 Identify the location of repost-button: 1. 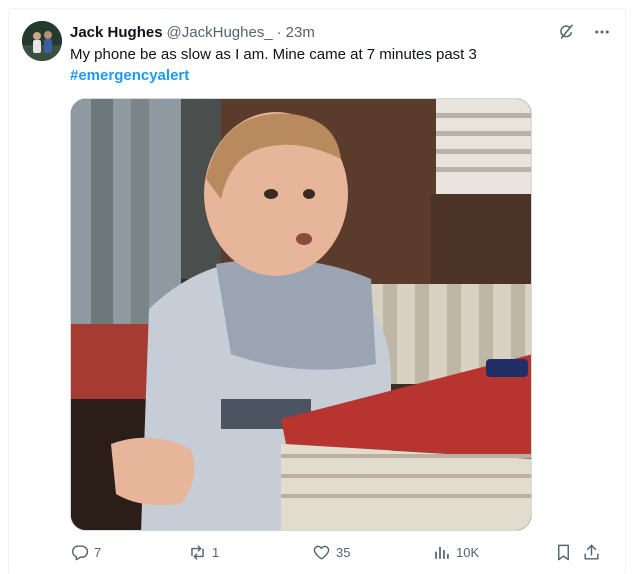
(203, 552).